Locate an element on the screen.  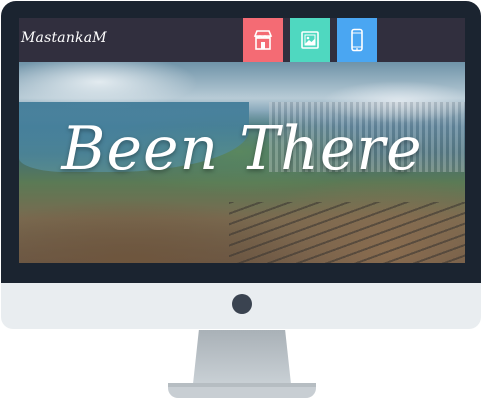
hero-title: Been There is located at coordinates (242, 149).